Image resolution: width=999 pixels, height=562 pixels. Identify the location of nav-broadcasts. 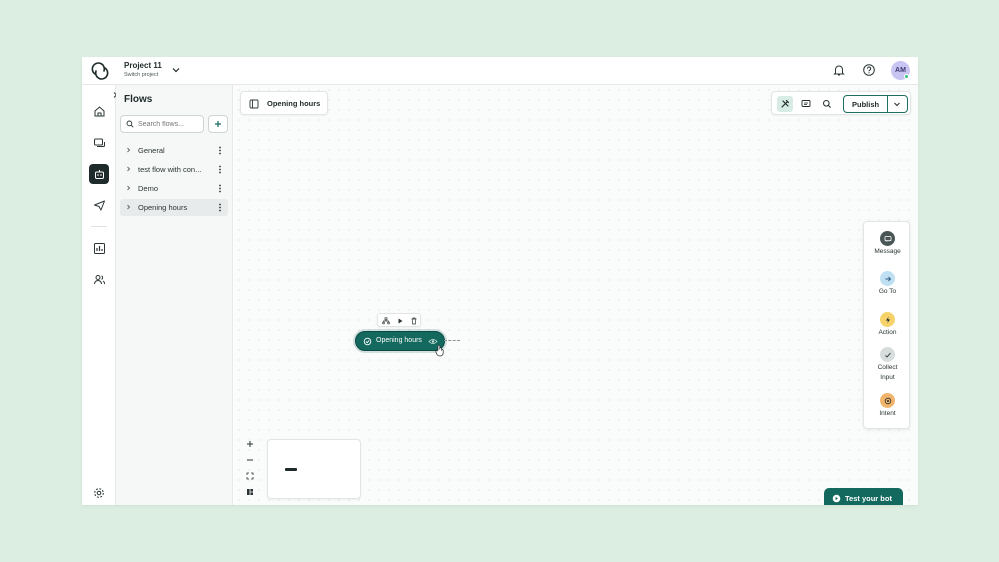
(99, 205).